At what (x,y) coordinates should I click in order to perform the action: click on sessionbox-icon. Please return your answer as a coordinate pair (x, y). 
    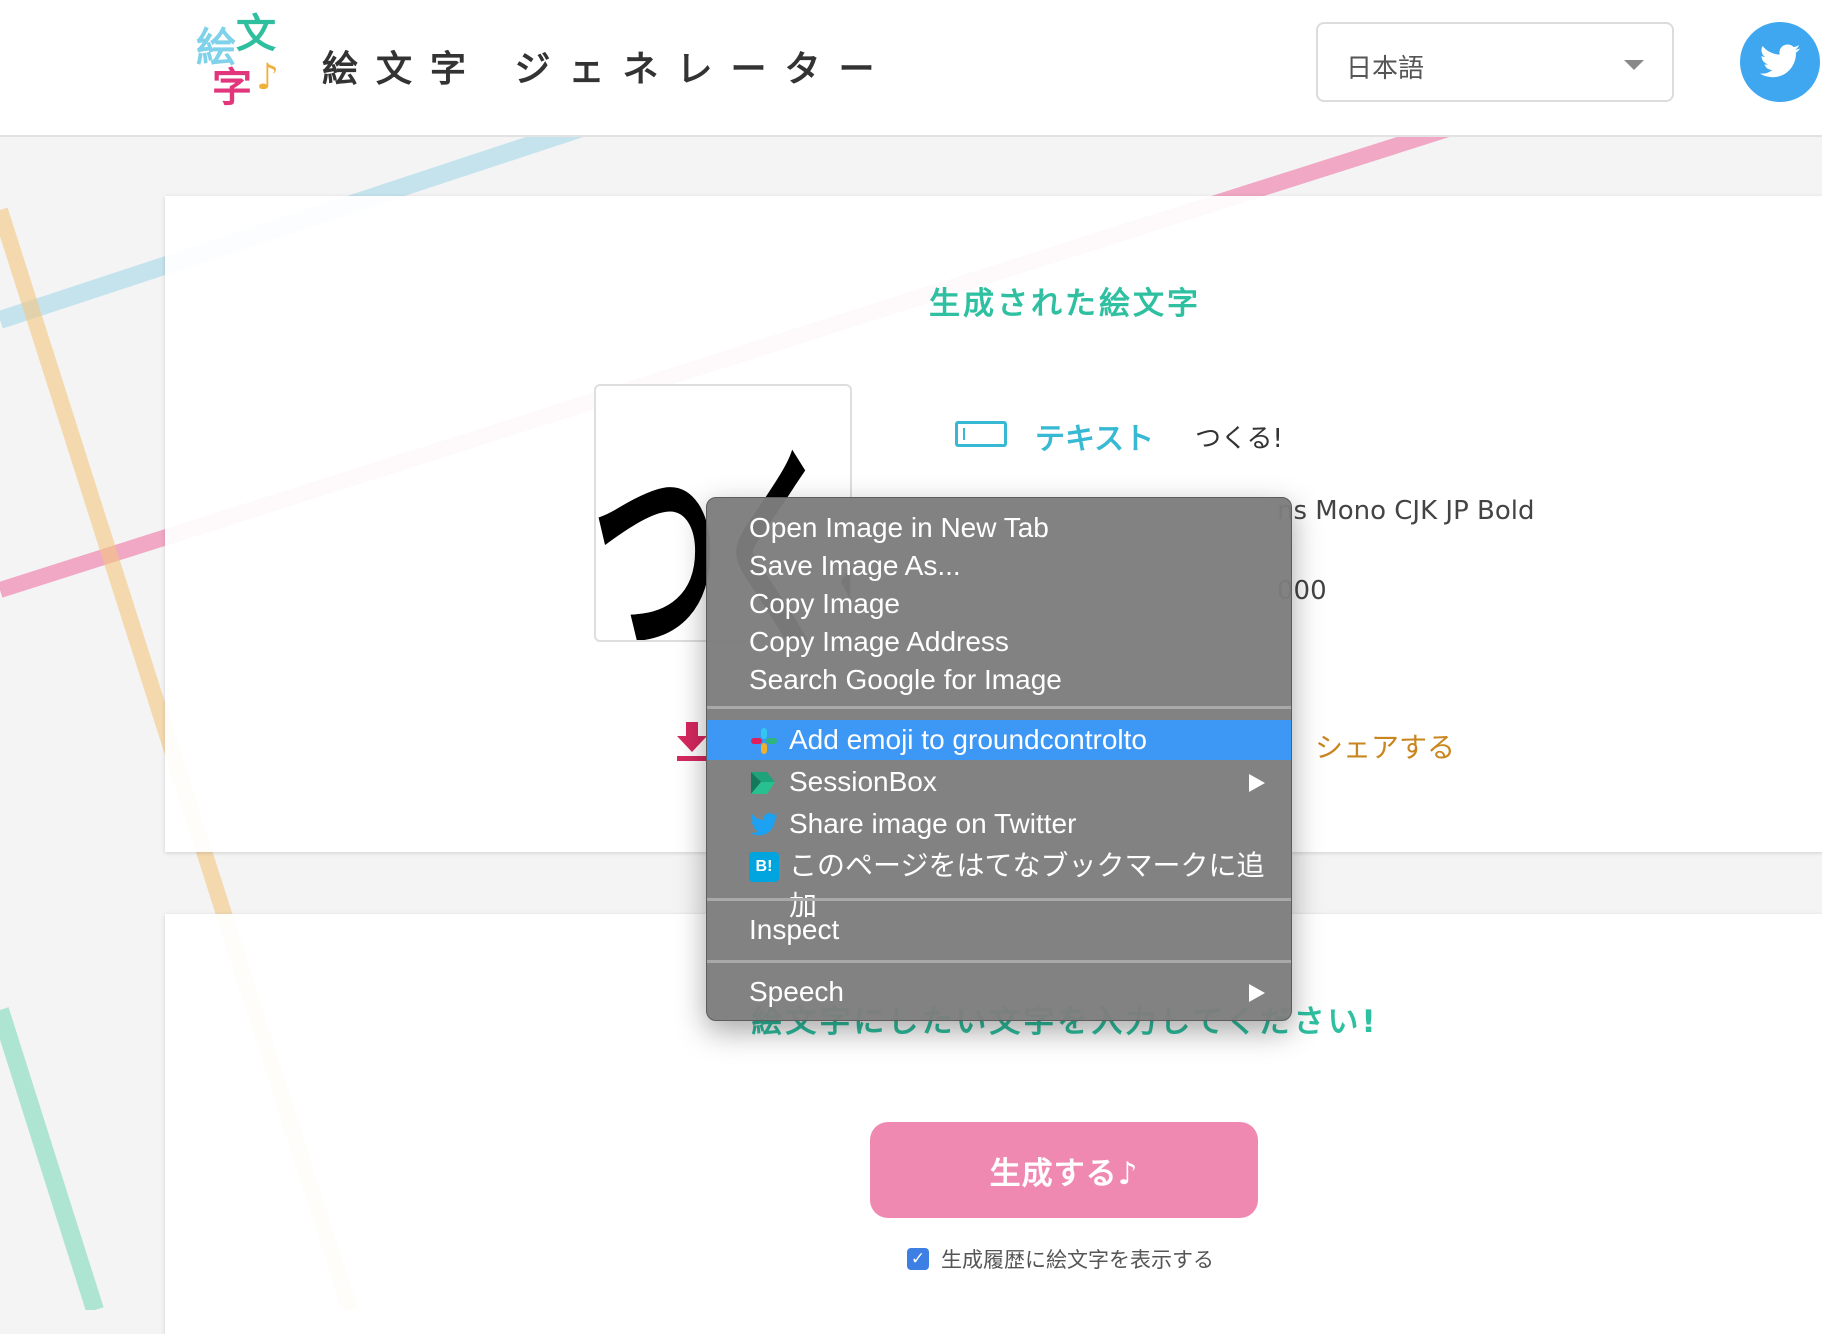
    Looking at the image, I should click on (763, 783).